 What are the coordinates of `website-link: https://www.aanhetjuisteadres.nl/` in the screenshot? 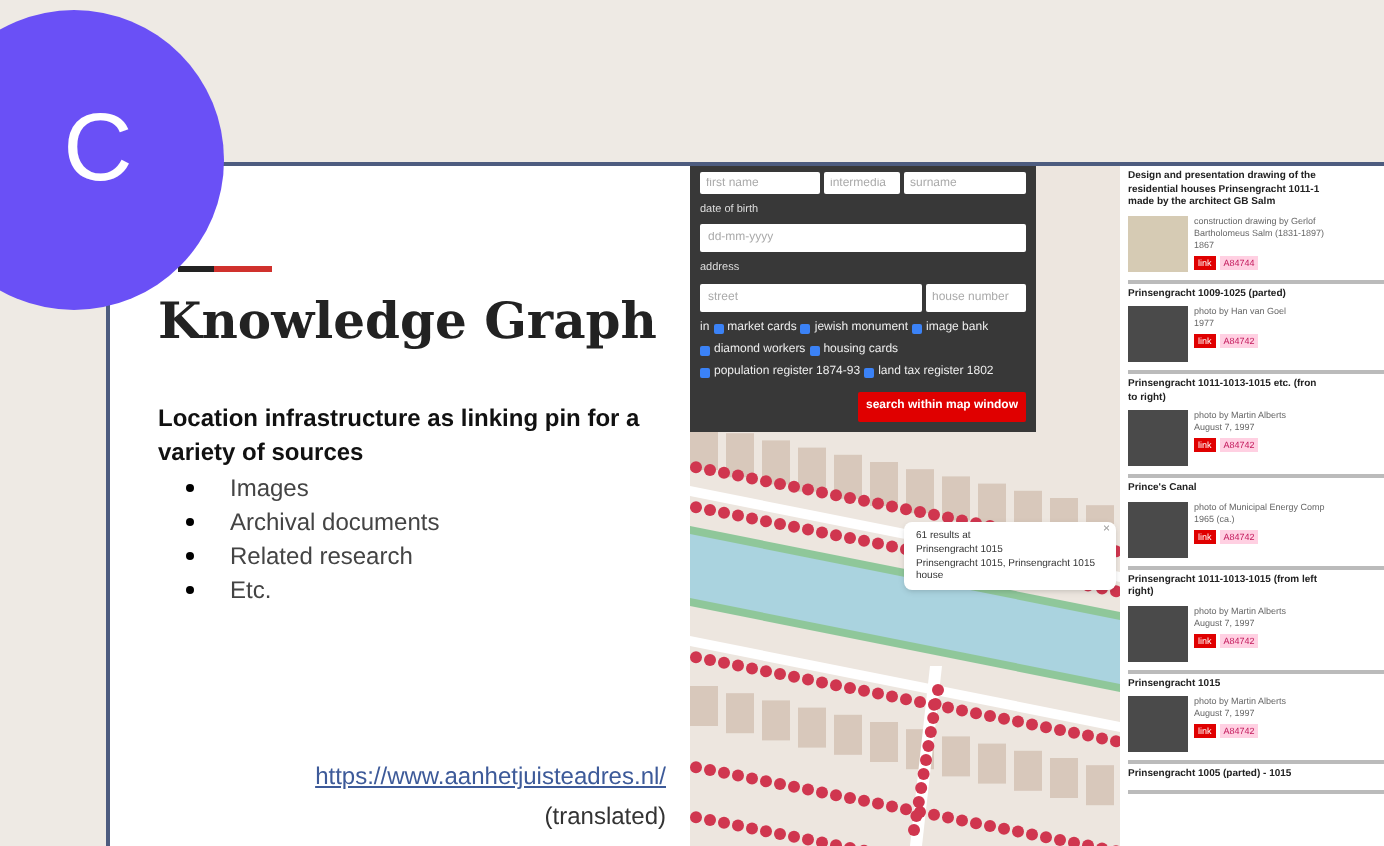 It's located at (490, 776).